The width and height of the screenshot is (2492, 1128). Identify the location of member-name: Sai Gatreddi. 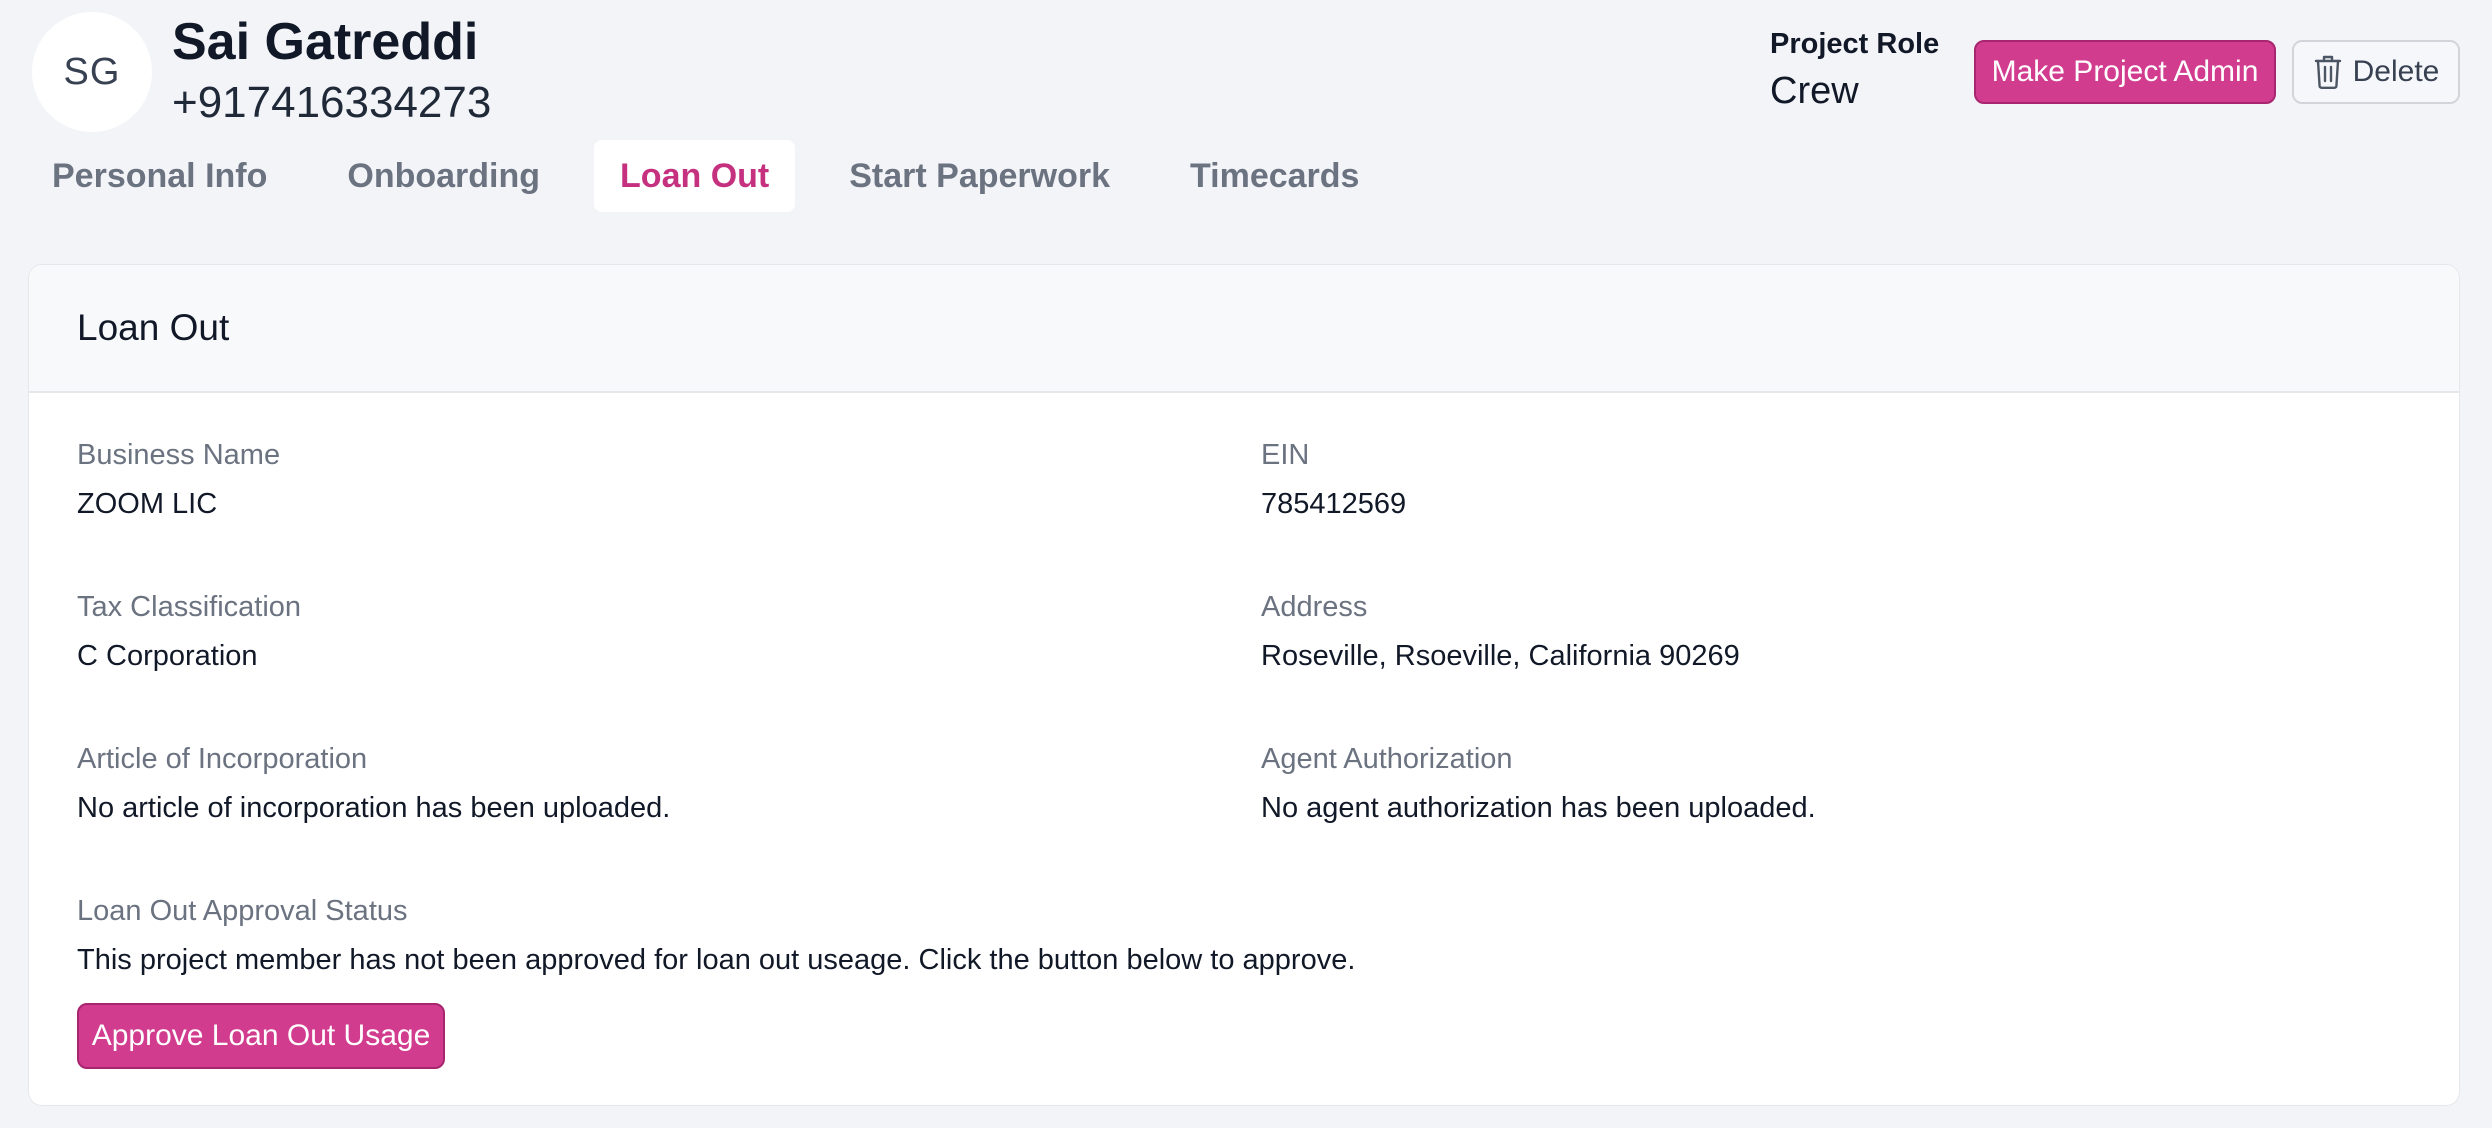
(325, 42).